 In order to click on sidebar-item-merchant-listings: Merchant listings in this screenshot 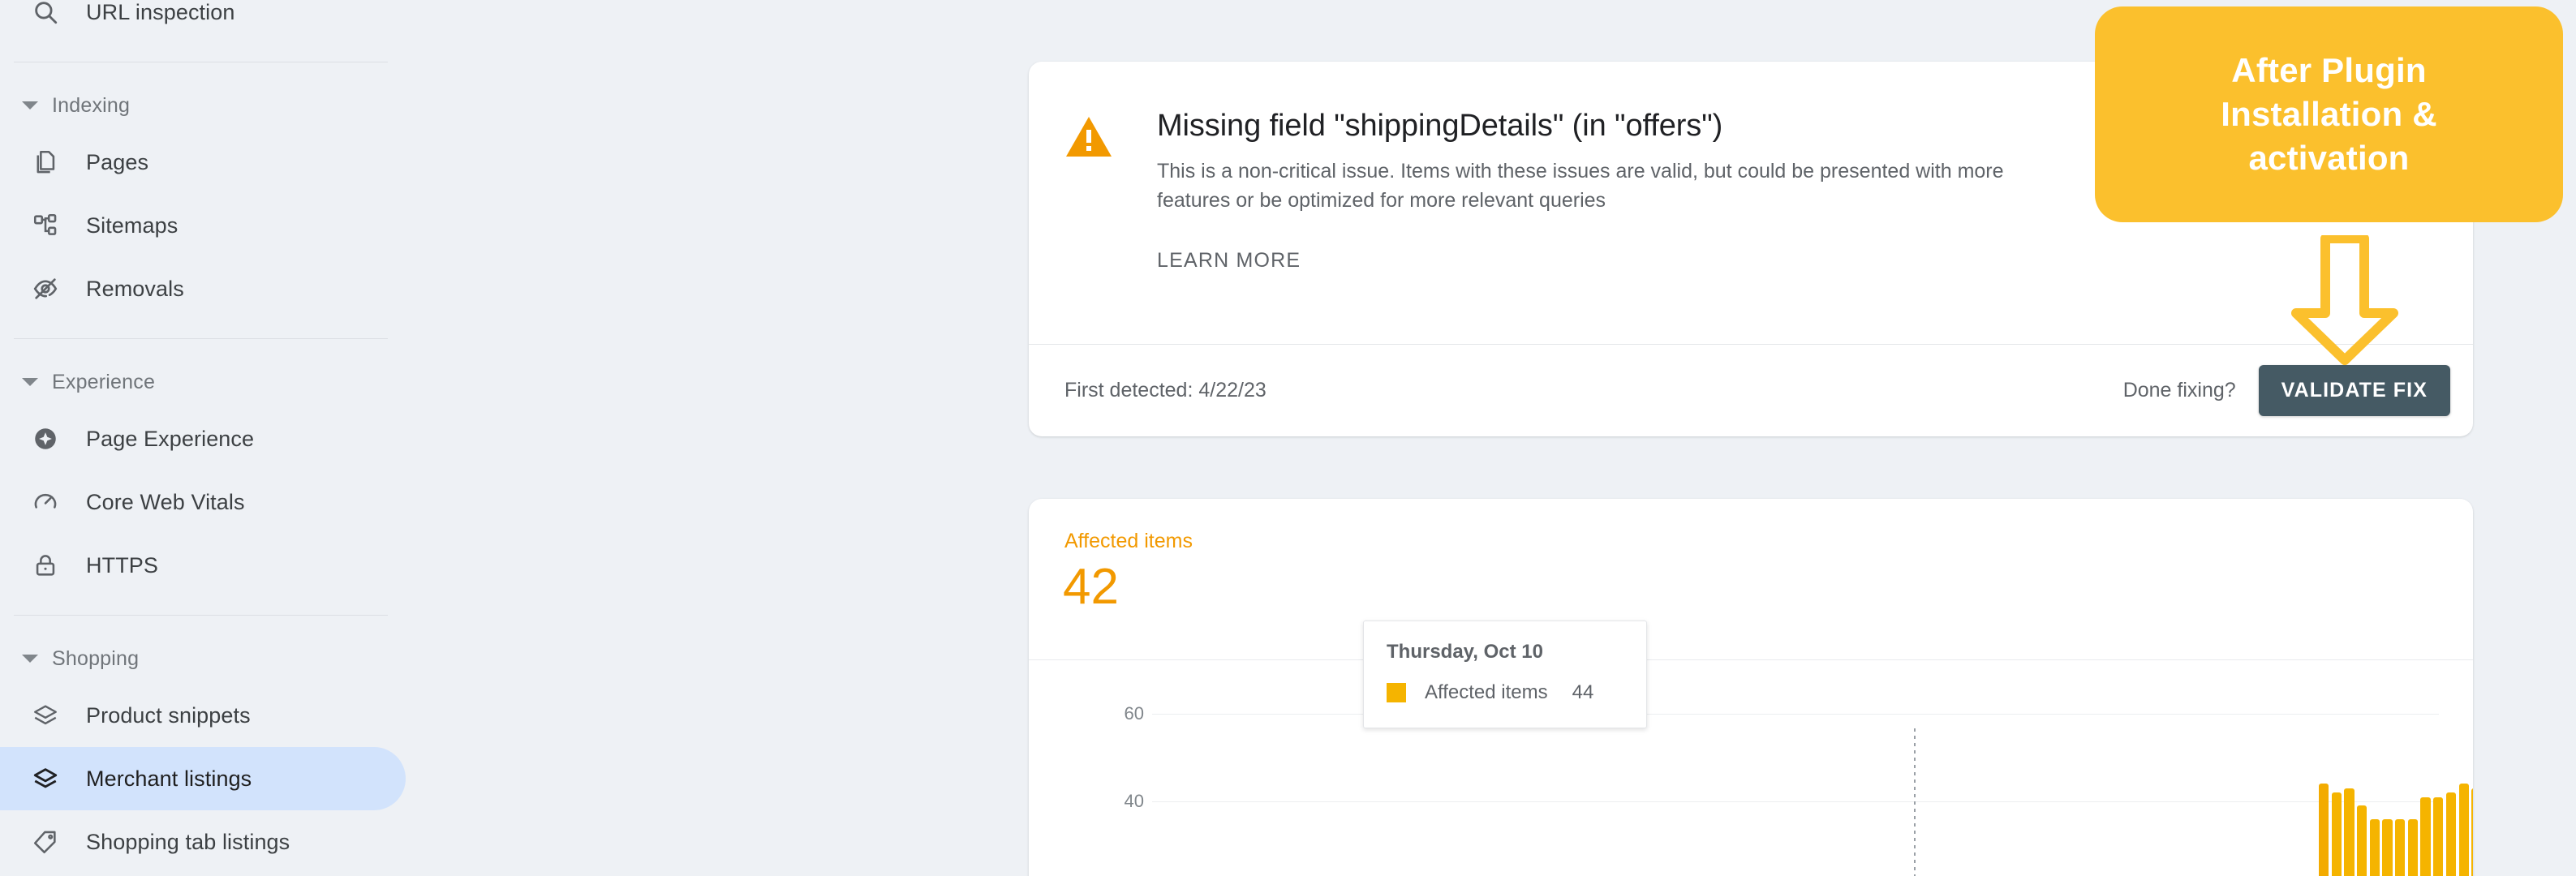, I will do `click(203, 778)`.